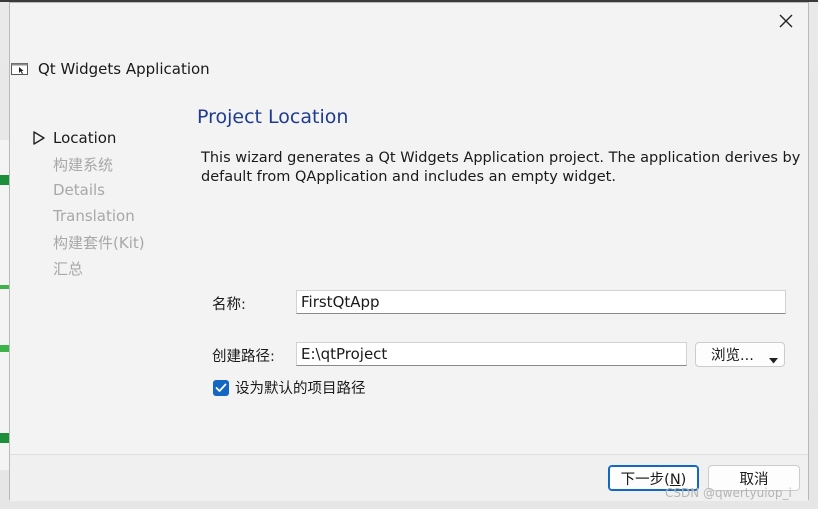 The width and height of the screenshot is (818, 509). I want to click on default-path-checkbox-label: 设为默认的项目路径, so click(300, 389).